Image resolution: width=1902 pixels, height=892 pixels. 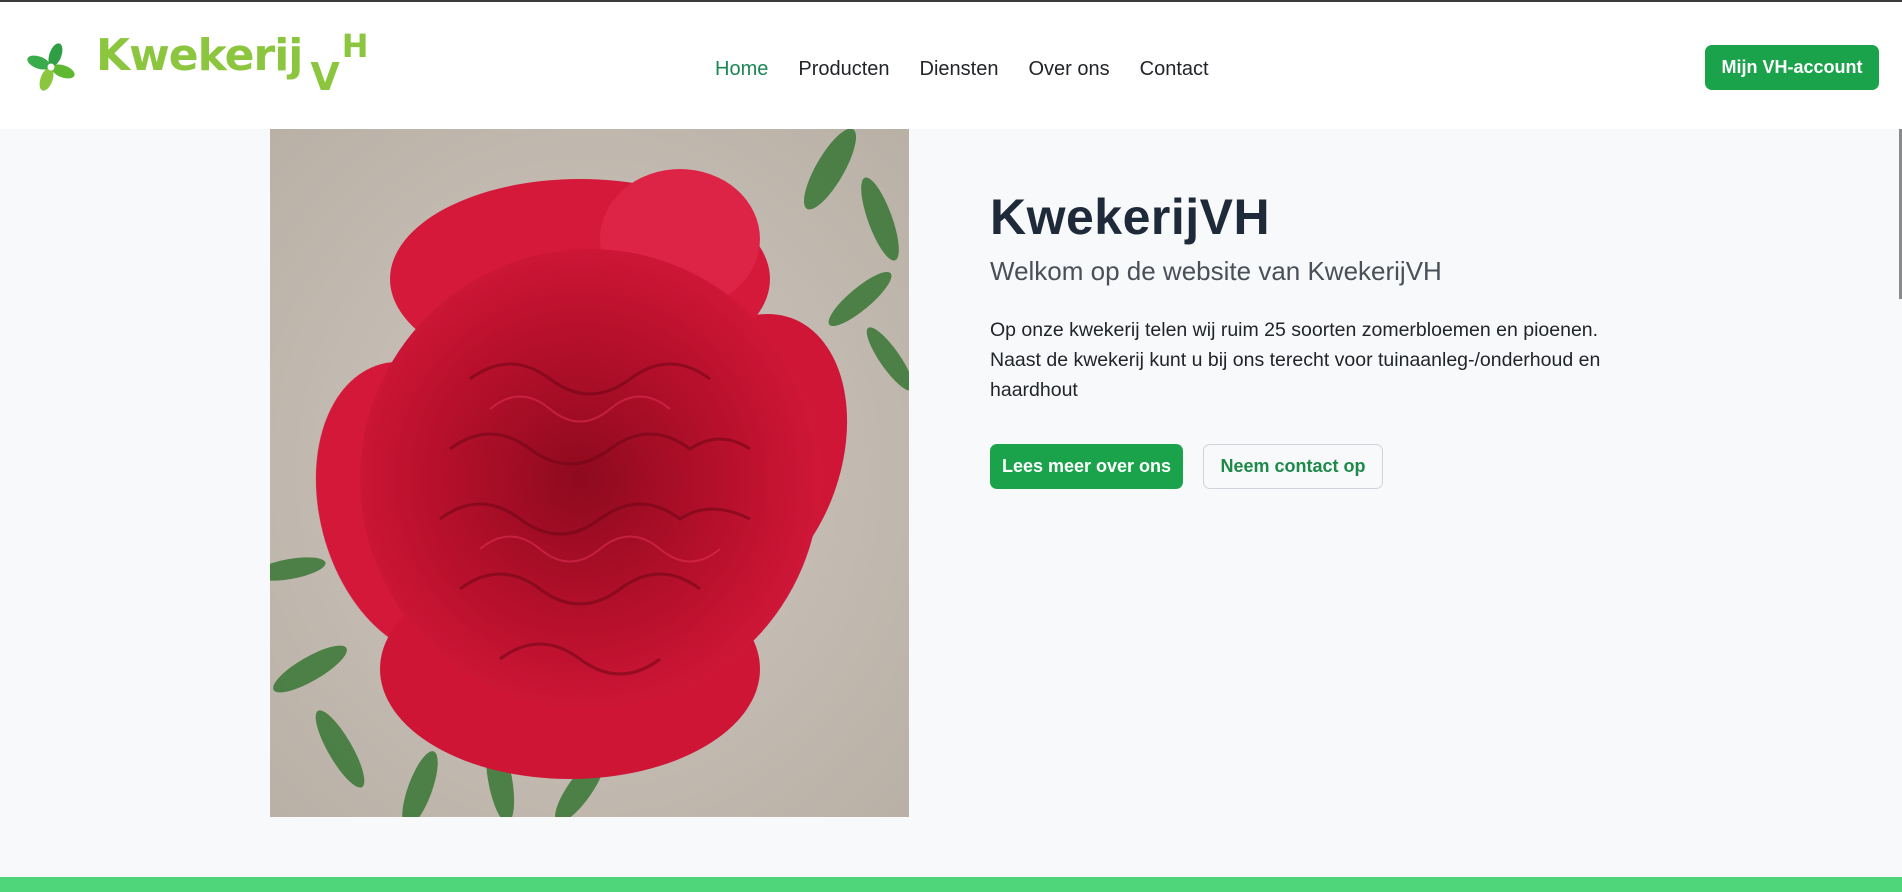 I want to click on site-logo: Kwekerij V H, so click(x=196, y=64).